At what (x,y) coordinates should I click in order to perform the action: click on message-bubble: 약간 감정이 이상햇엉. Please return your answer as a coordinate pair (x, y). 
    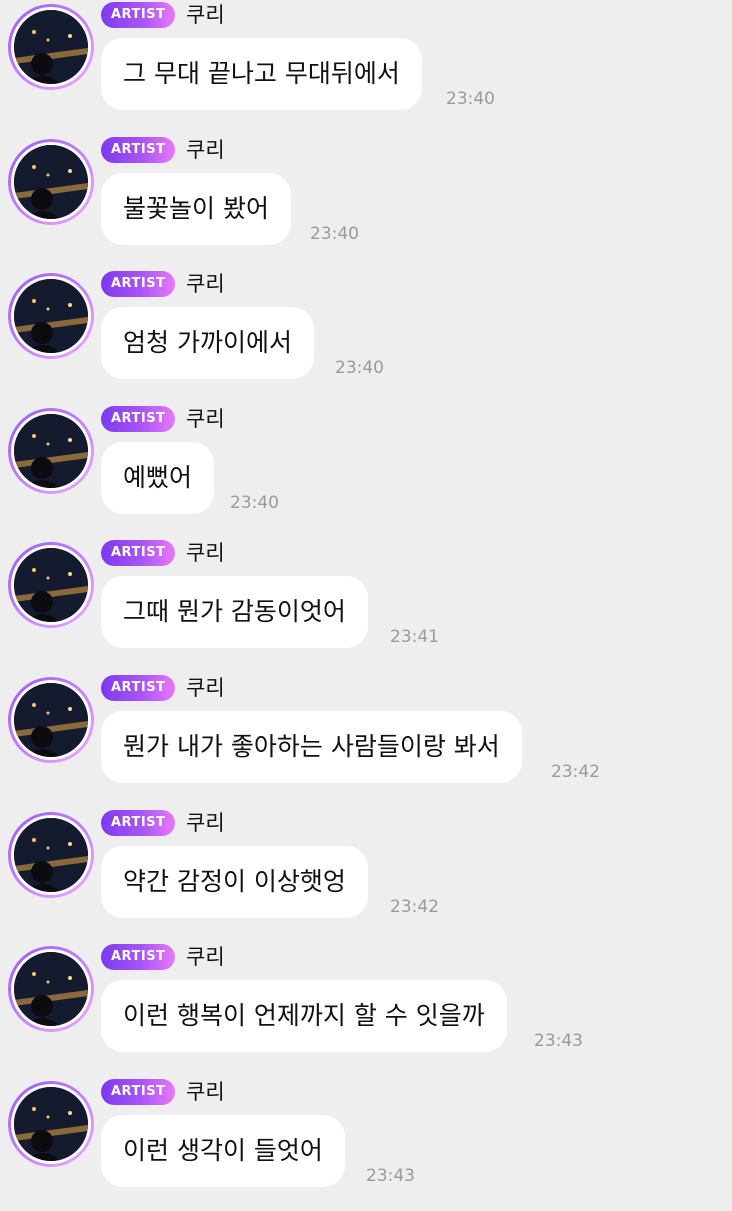
    Looking at the image, I should click on (234, 882).